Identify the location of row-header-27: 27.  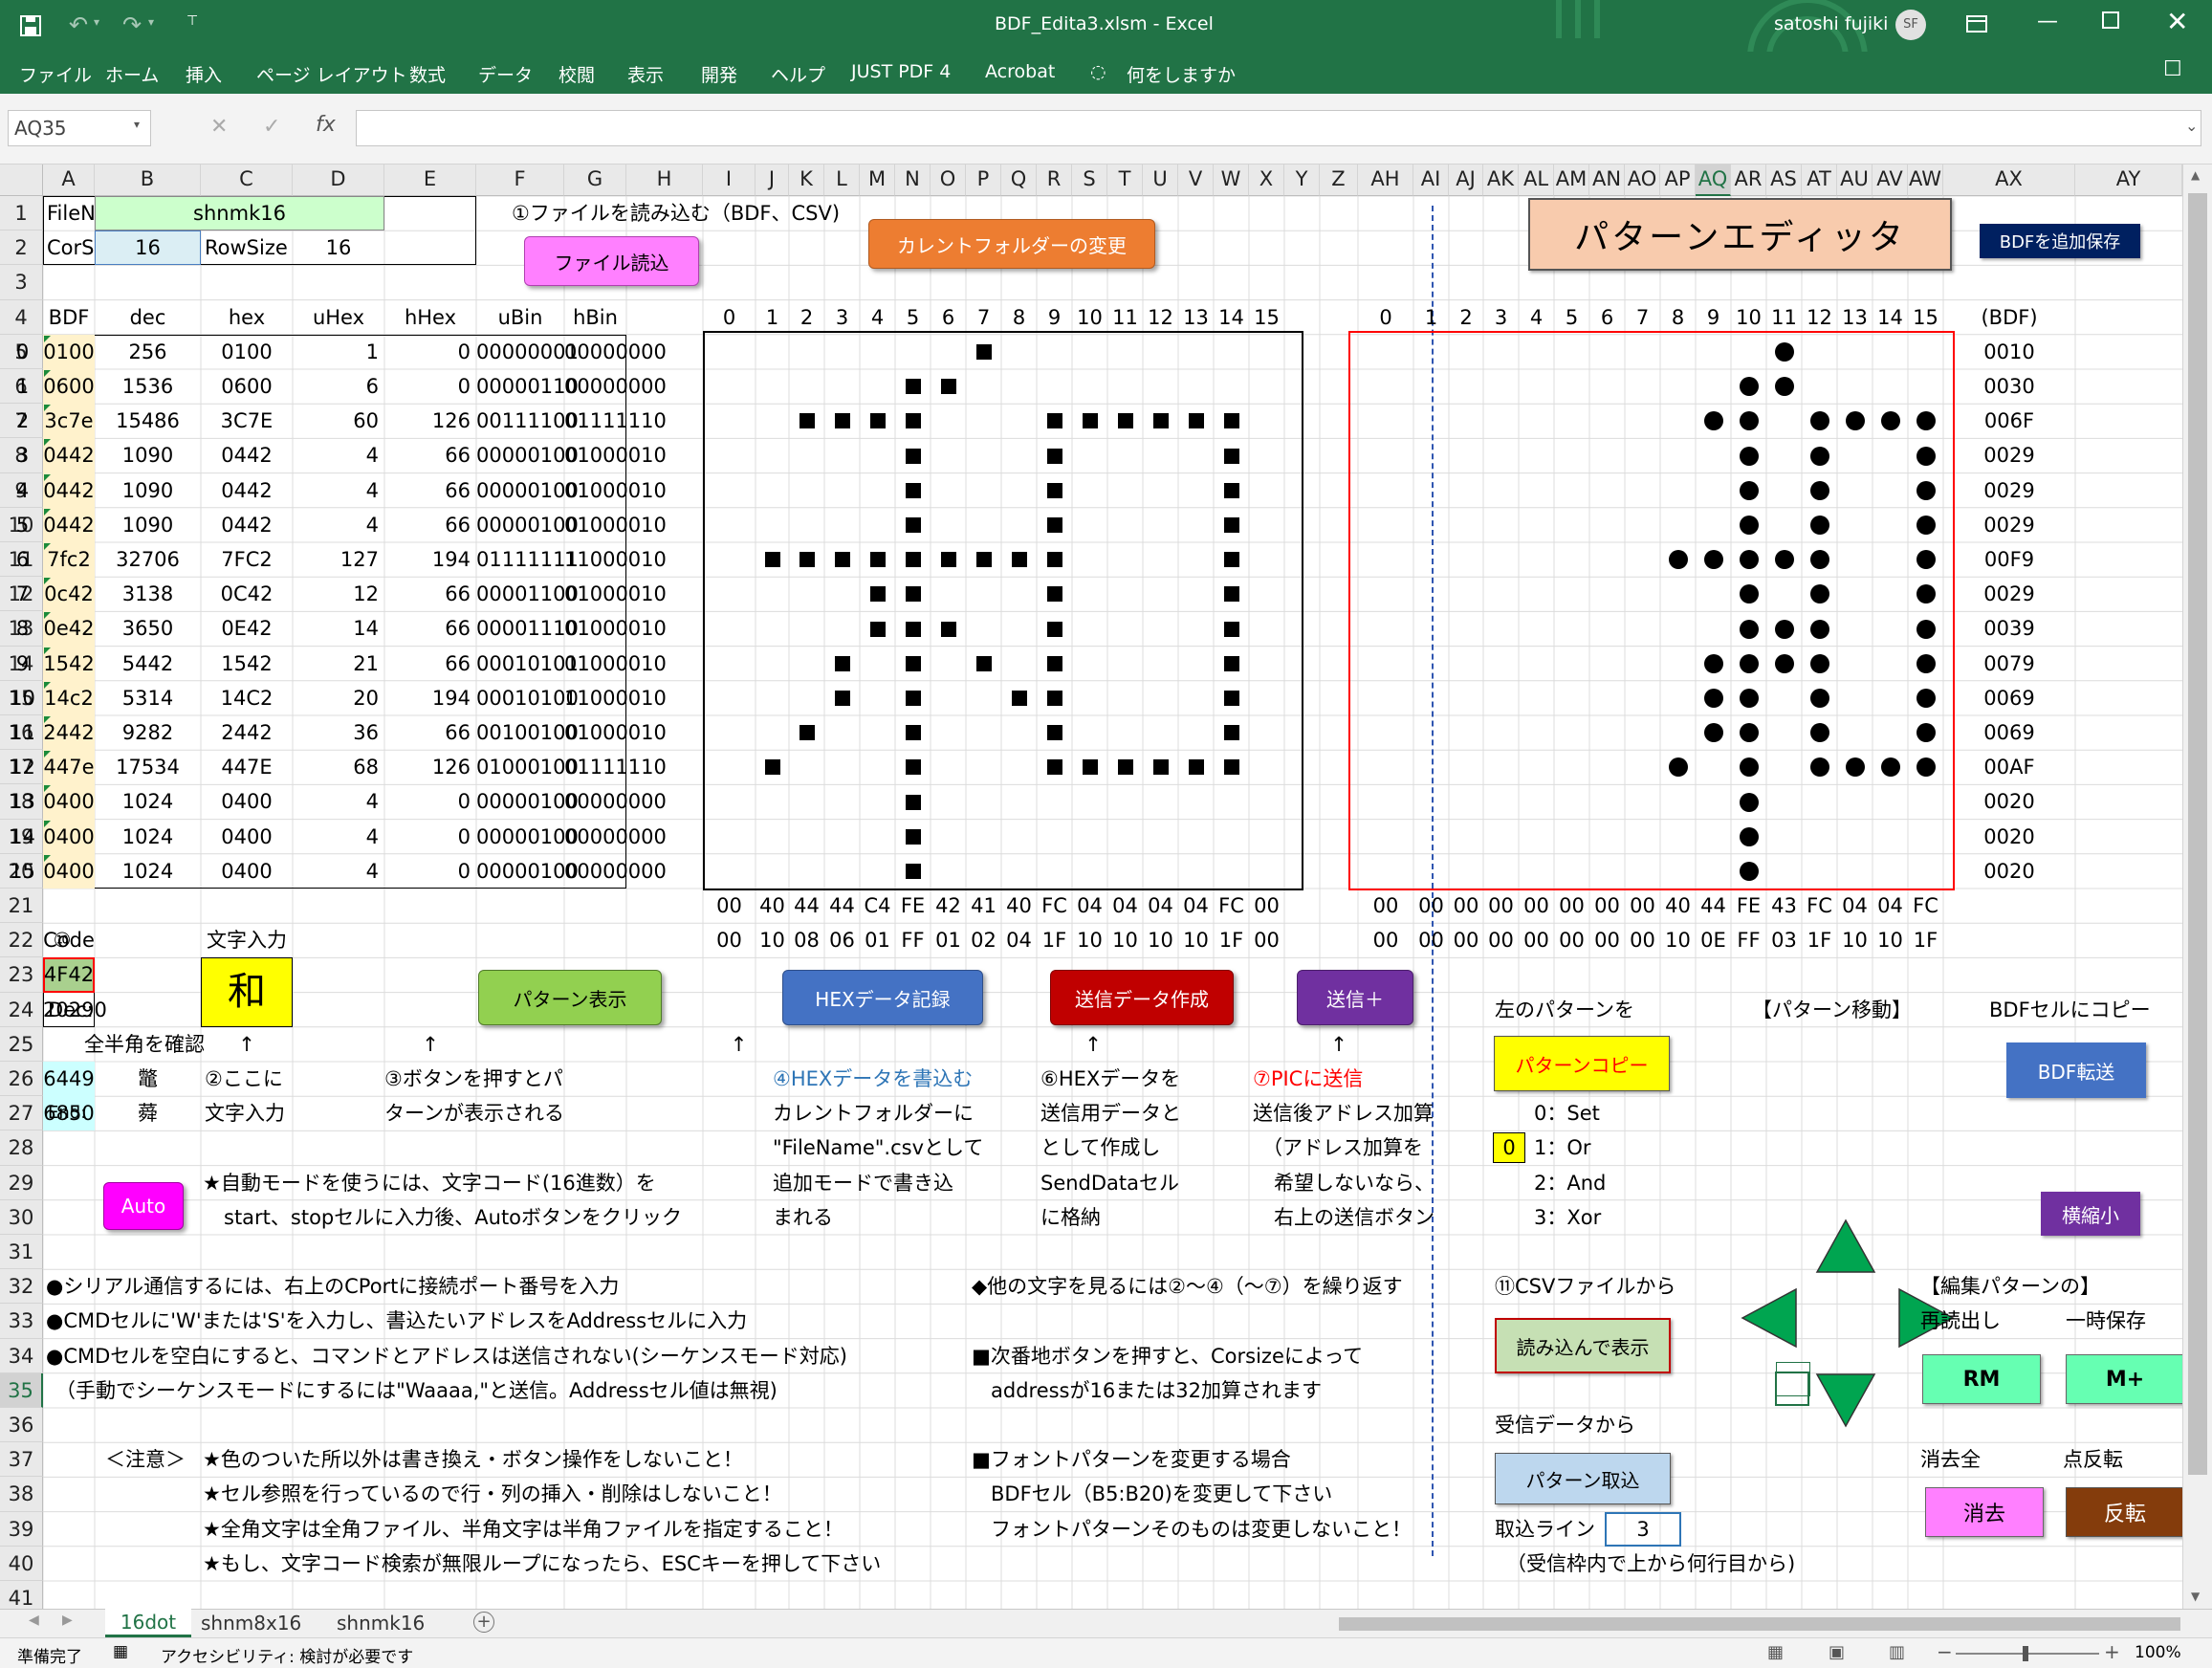
(22, 1113).